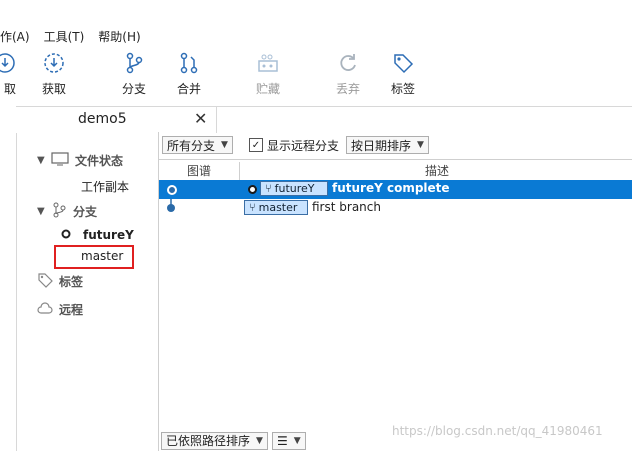  I want to click on menu-bar: 作(A) 工具(T) 帮助(H), so click(316, 36).